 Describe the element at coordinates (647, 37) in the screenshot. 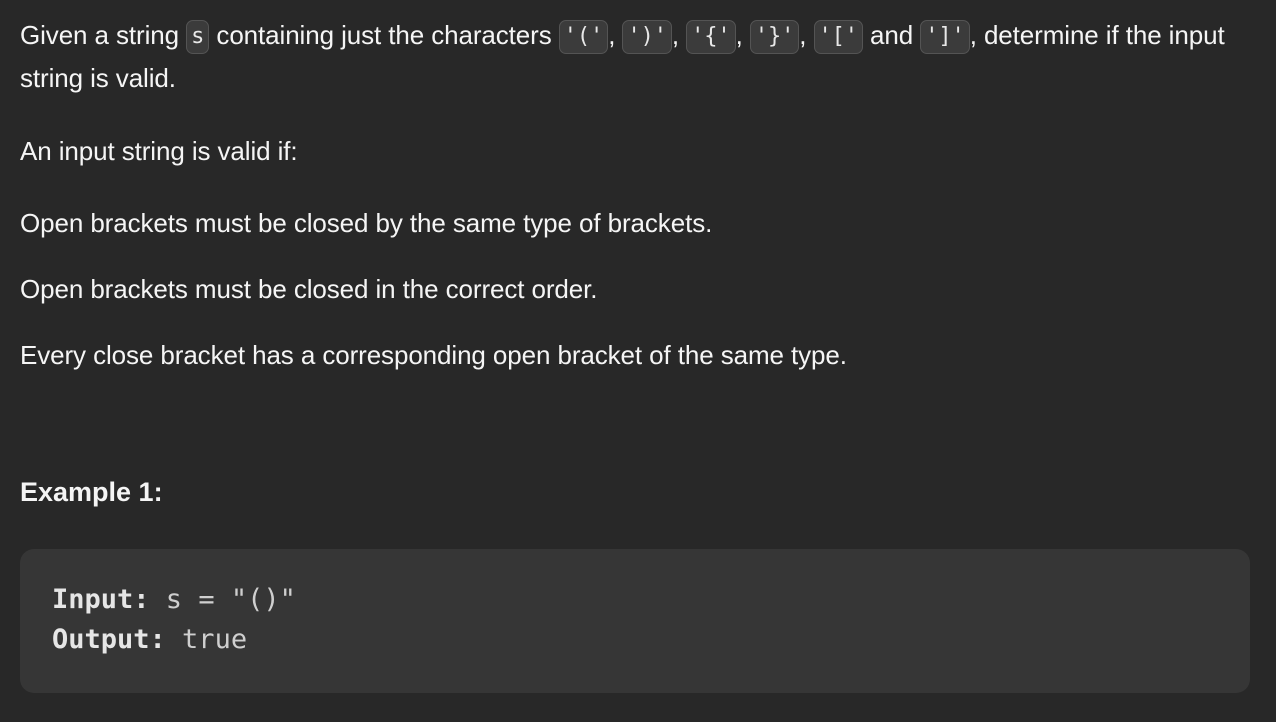

I see `inline-code-close-paren: ')'` at that location.